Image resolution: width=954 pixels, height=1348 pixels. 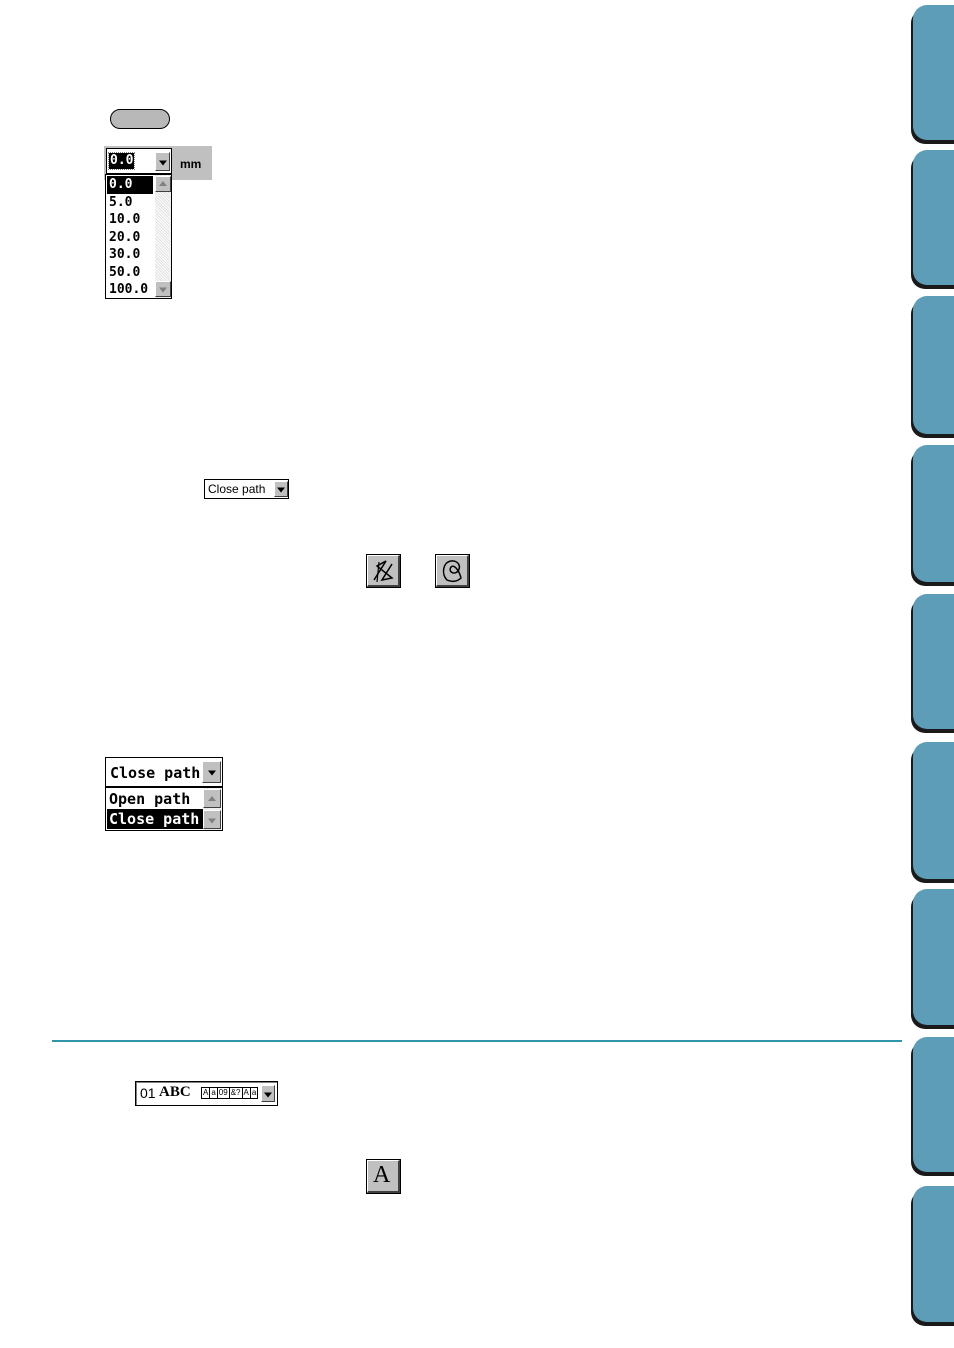 What do you see at coordinates (139, 161) in the screenshot?
I see `width-combo: 0.0` at bounding box center [139, 161].